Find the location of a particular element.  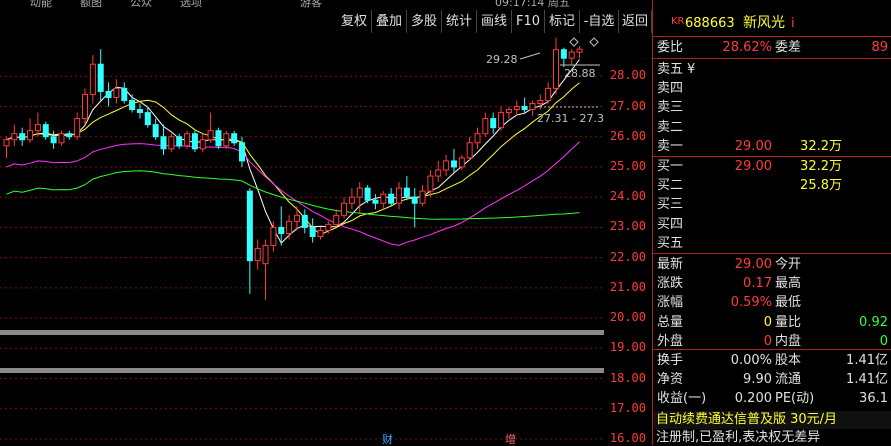

fundamental-label: 股本 is located at coordinates (788, 360).